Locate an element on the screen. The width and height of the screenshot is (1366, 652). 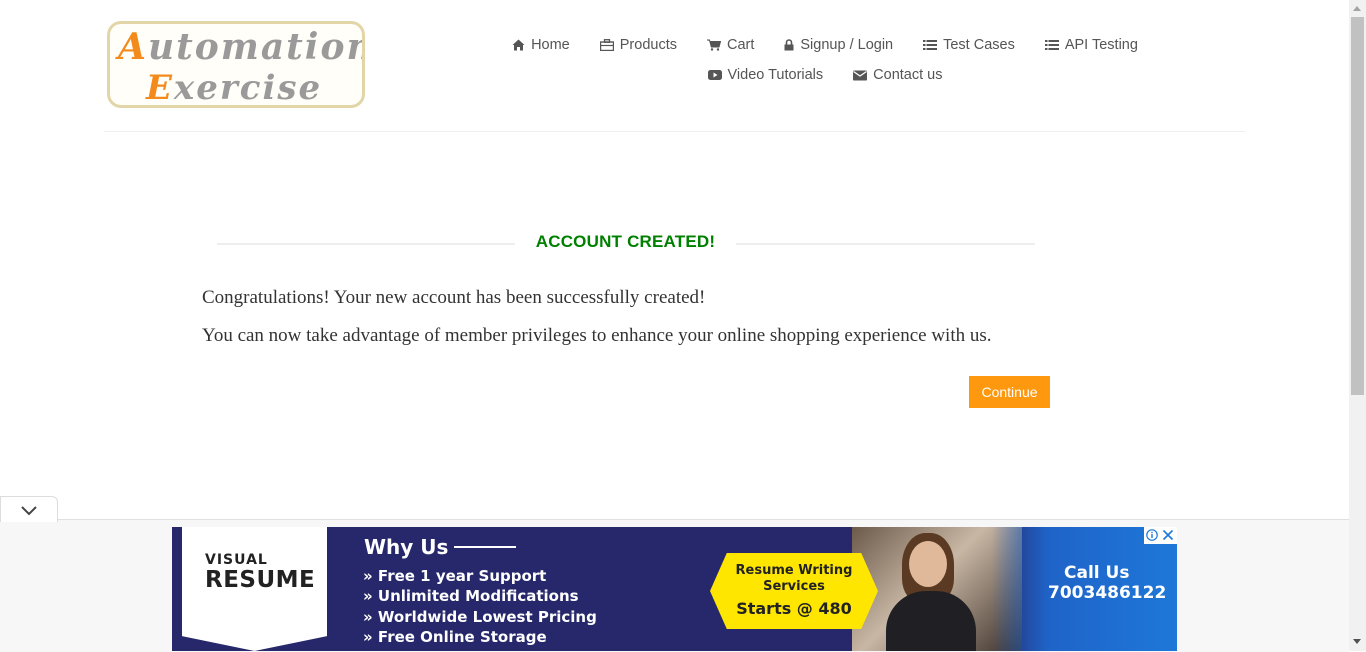
account-created-heading: ACCOUNT CREATED! is located at coordinates (626, 243).